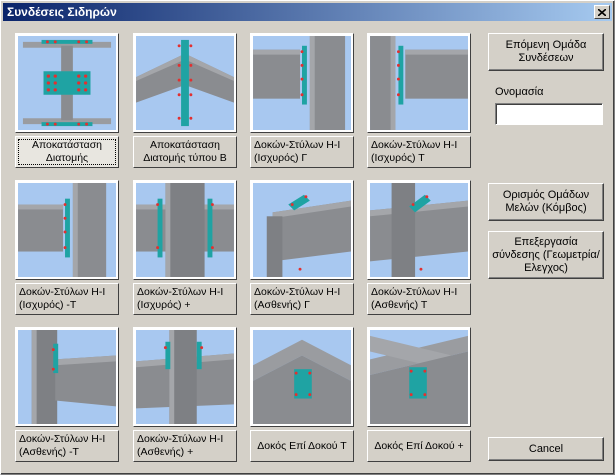 The image size is (615, 475). I want to click on tile-beam-column-strong-plus: Δοκών-Στύλων Η-Ι (Ισχυρός) +, so click(185, 247).